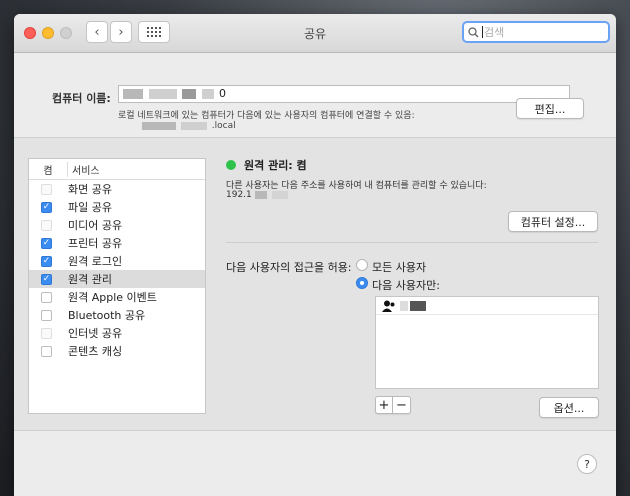 This screenshot has height=496, width=630. What do you see at coordinates (275, 165) in the screenshot?
I see `status-title: 원격 관리: 켬` at bounding box center [275, 165].